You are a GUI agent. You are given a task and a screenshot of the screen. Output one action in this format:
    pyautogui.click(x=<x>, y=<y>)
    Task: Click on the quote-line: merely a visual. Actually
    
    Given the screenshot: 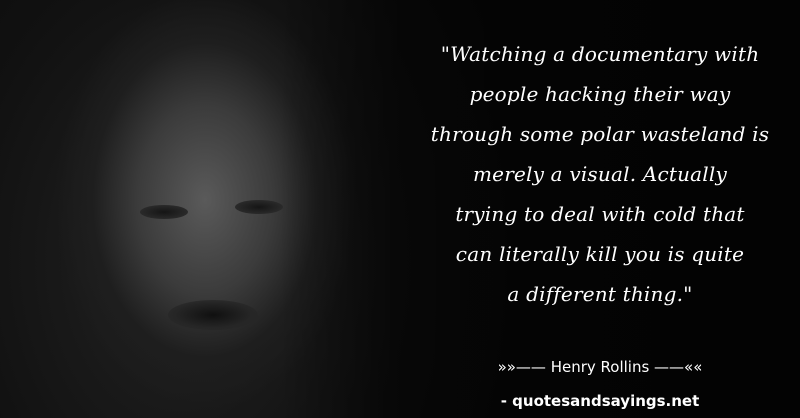 What is the action you would take?
    pyautogui.click(x=600, y=174)
    